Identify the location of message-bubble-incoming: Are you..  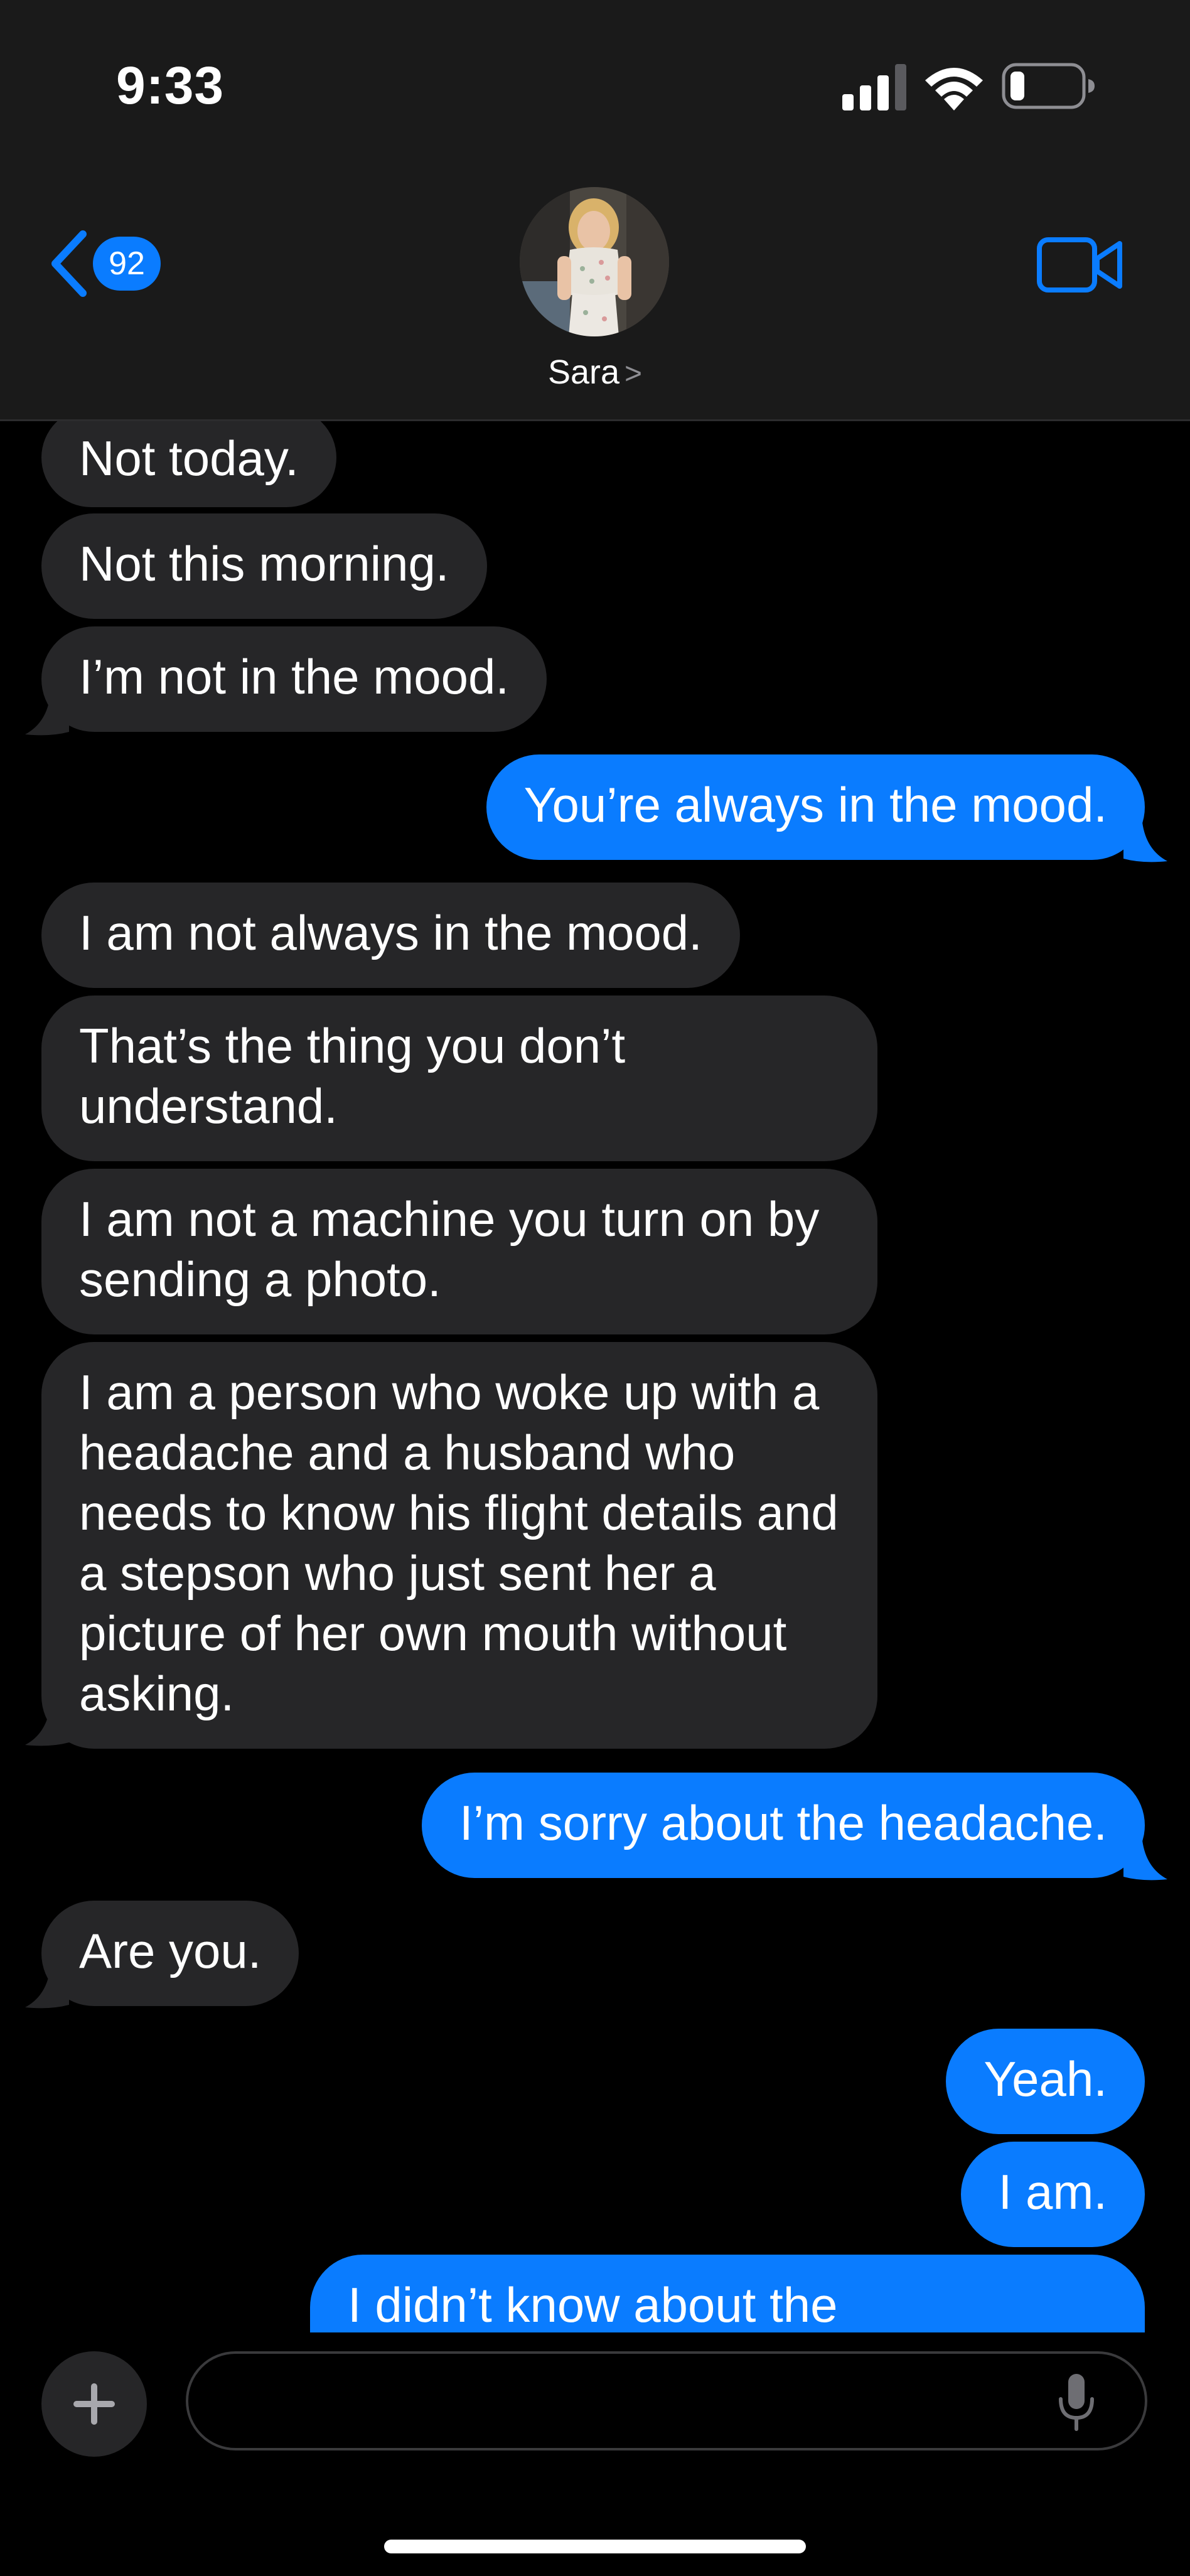
(170, 1953).